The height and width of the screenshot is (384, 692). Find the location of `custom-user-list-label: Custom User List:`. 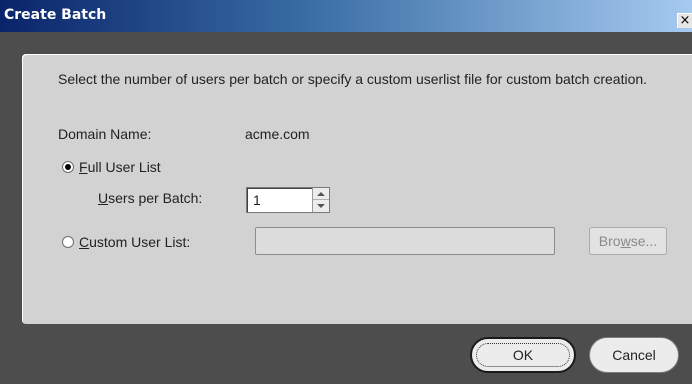

custom-user-list-label: Custom User List: is located at coordinates (135, 242).